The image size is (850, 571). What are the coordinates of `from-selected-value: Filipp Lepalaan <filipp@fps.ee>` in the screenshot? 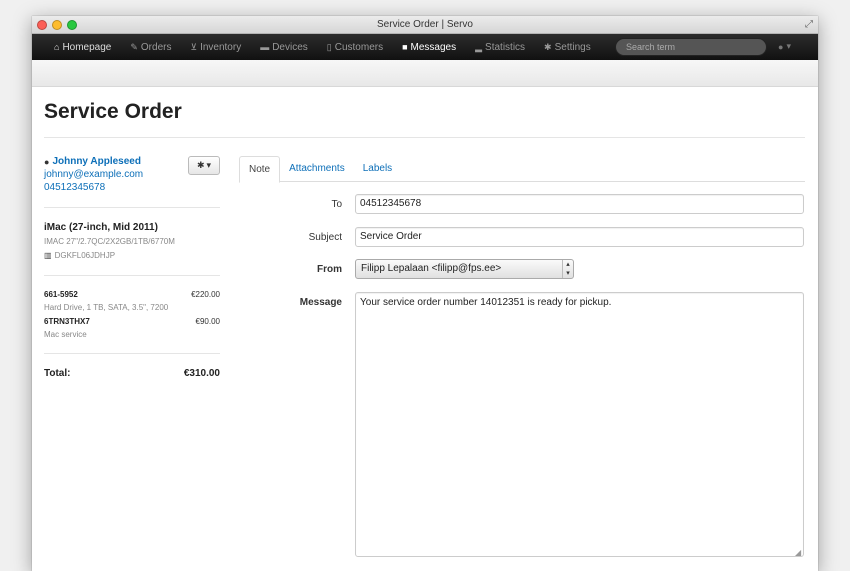 It's located at (431, 268).